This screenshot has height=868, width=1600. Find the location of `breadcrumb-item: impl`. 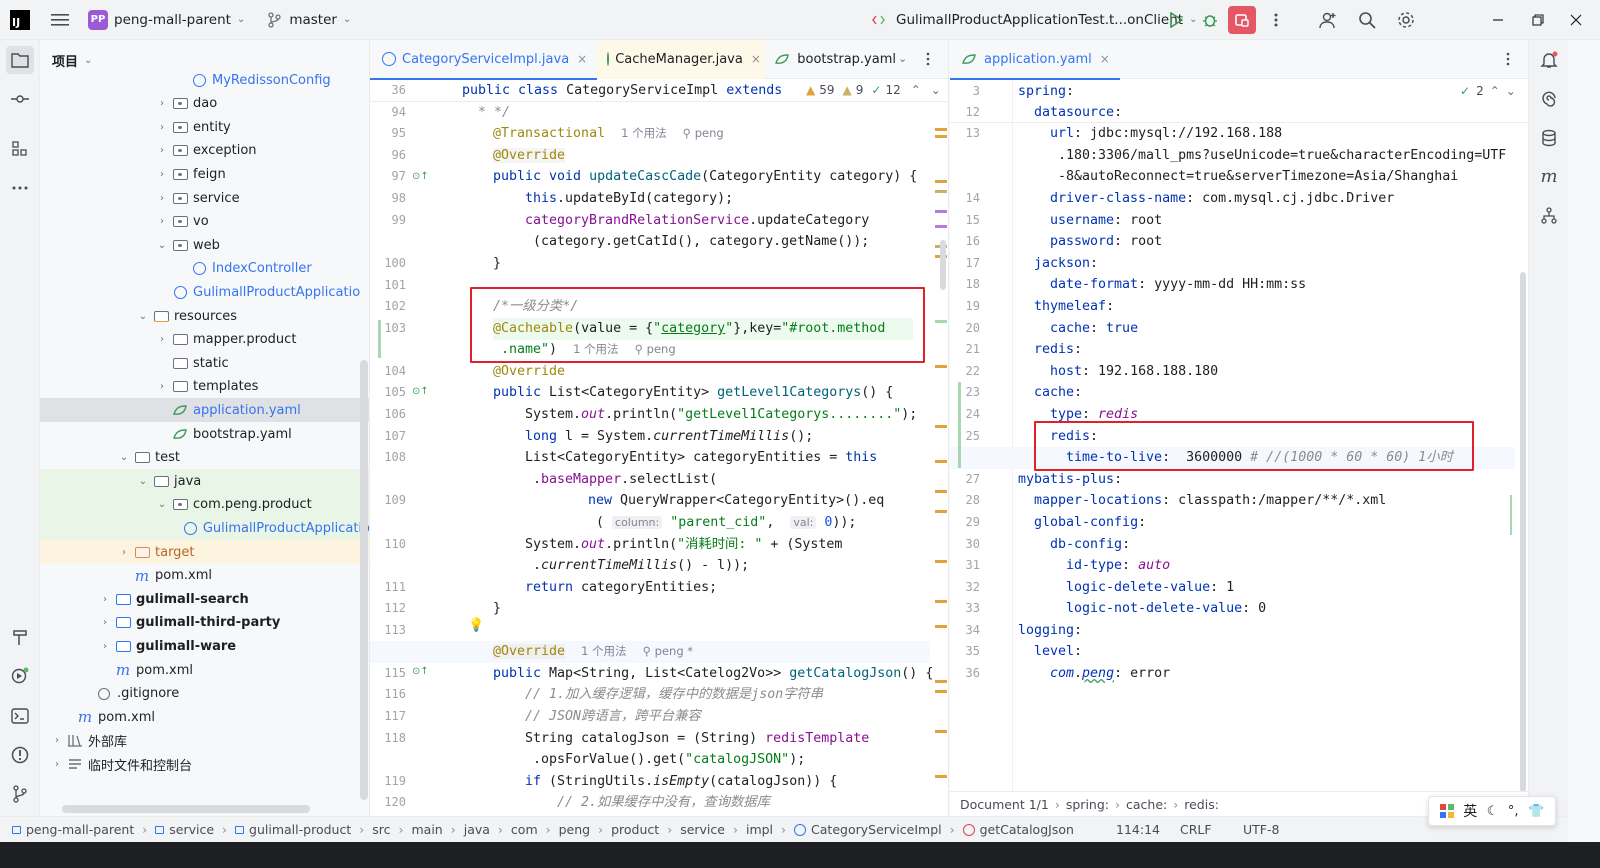

breadcrumb-item: impl is located at coordinates (759, 829).